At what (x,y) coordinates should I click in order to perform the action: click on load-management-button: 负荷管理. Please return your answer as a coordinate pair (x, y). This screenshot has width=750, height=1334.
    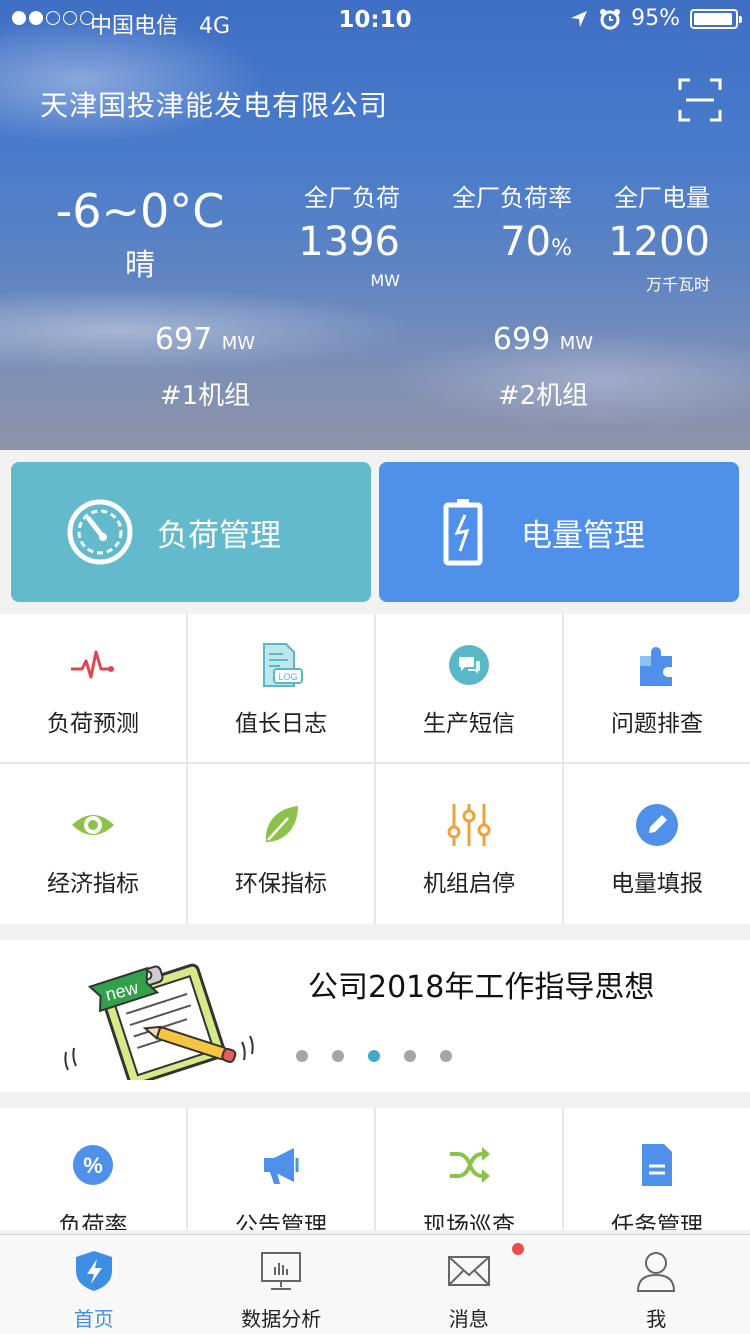
    Looking at the image, I should click on (191, 532).